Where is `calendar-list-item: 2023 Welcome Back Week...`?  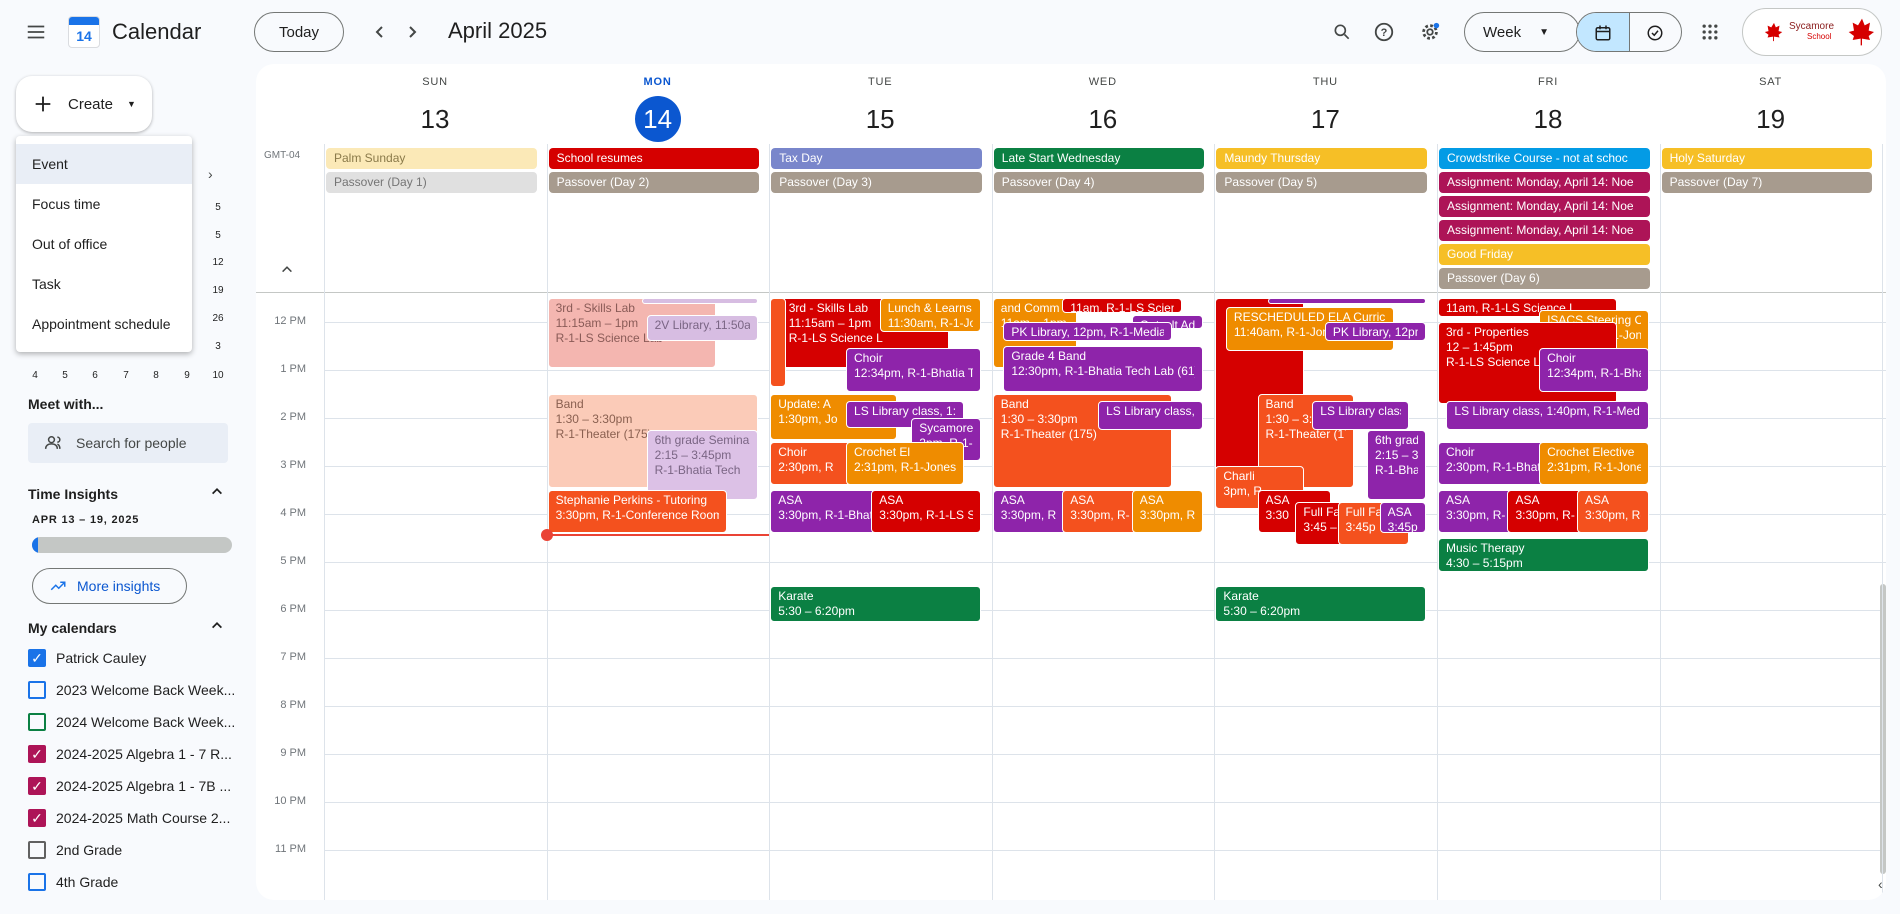
calendar-list-item: 2023 Welcome Back Week... is located at coordinates (131, 690).